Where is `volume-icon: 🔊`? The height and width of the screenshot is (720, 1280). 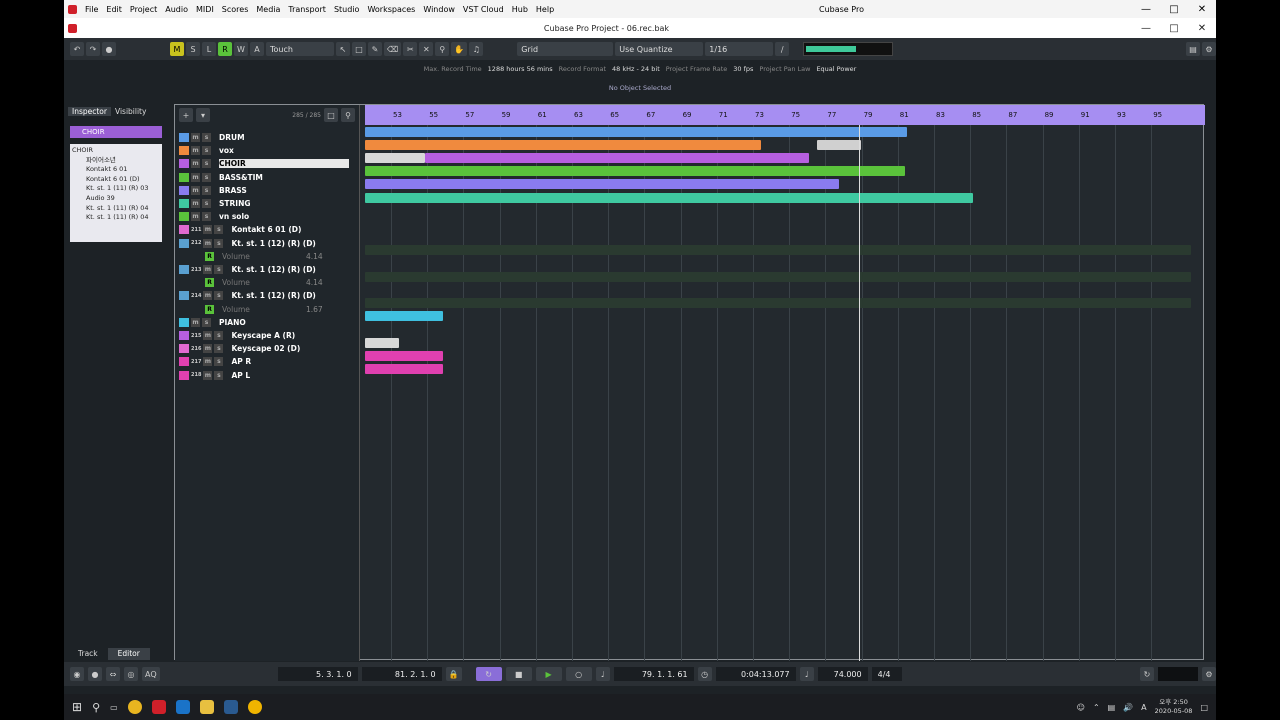
volume-icon: 🔊 is located at coordinates (1128, 707).